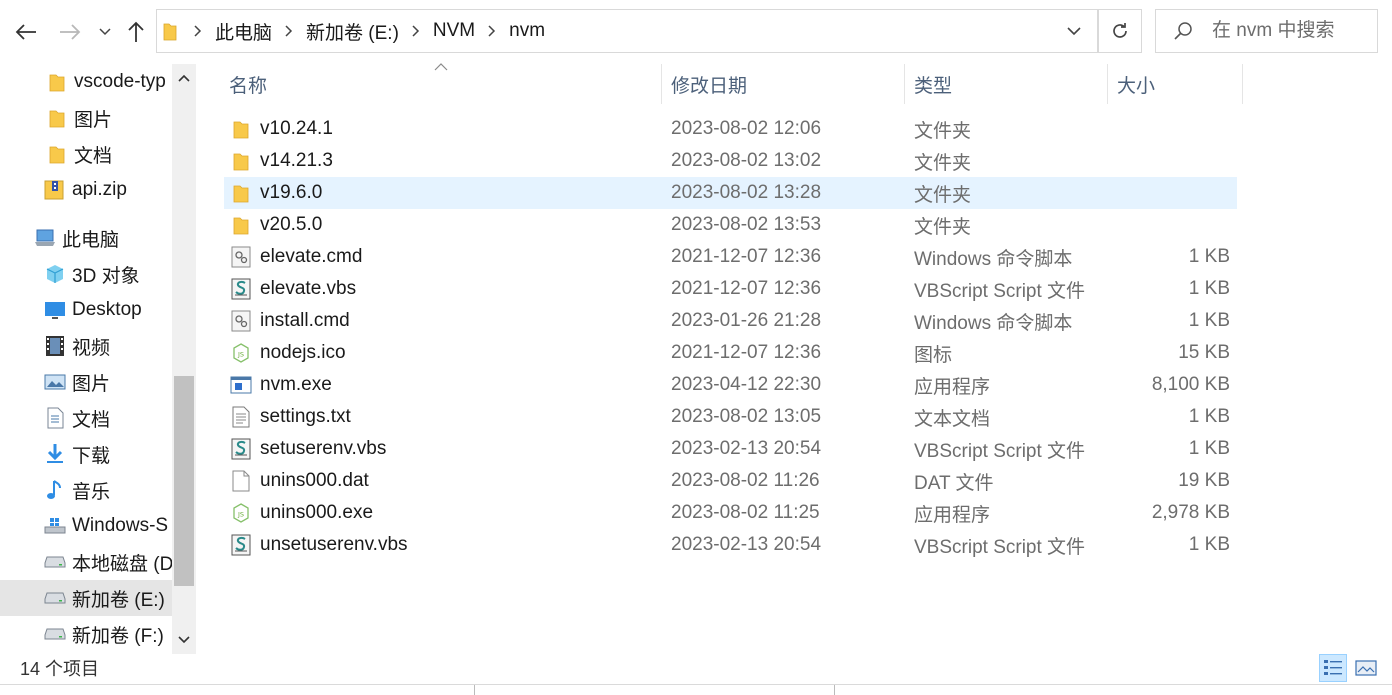 The width and height of the screenshot is (1392, 695). What do you see at coordinates (86, 562) in the screenshot?
I see `nav-item: 本地磁盘 (D` at bounding box center [86, 562].